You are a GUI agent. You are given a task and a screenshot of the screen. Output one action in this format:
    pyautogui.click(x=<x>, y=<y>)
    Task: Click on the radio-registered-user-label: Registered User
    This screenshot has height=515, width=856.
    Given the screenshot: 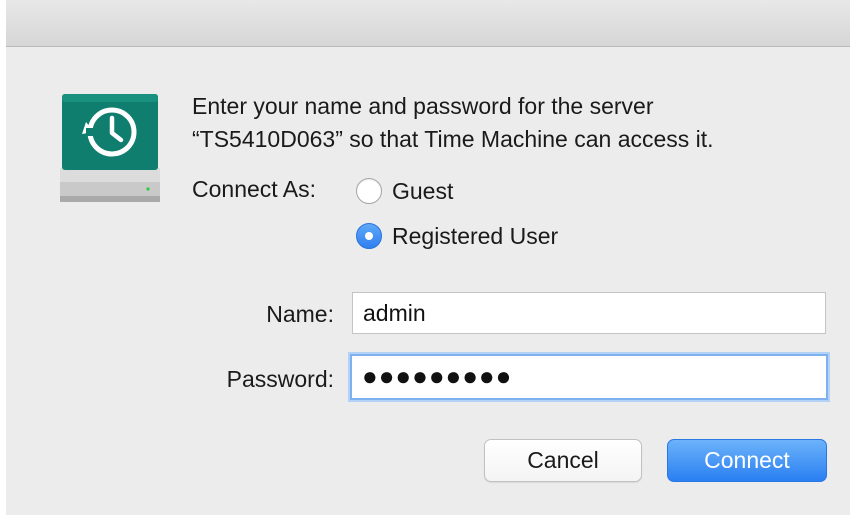 What is the action you would take?
    pyautogui.click(x=475, y=236)
    